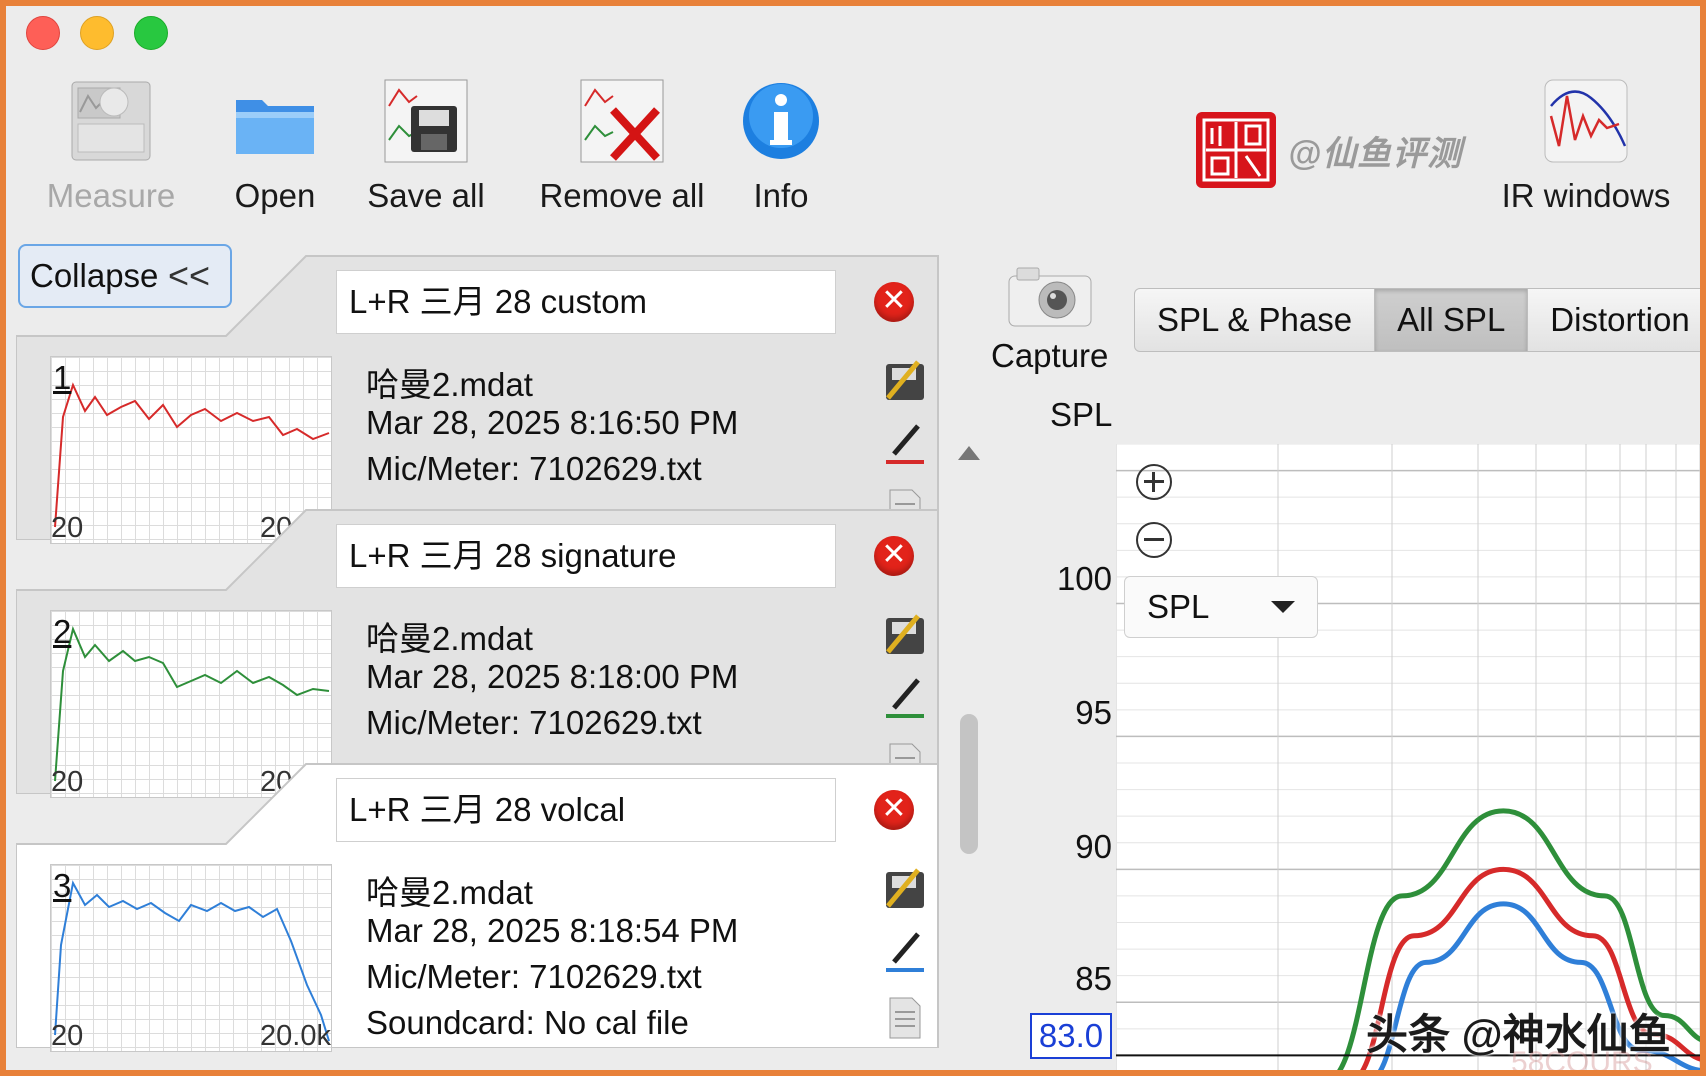 The width and height of the screenshot is (1706, 1076). What do you see at coordinates (111, 121) in the screenshot?
I see `measure-icon` at bounding box center [111, 121].